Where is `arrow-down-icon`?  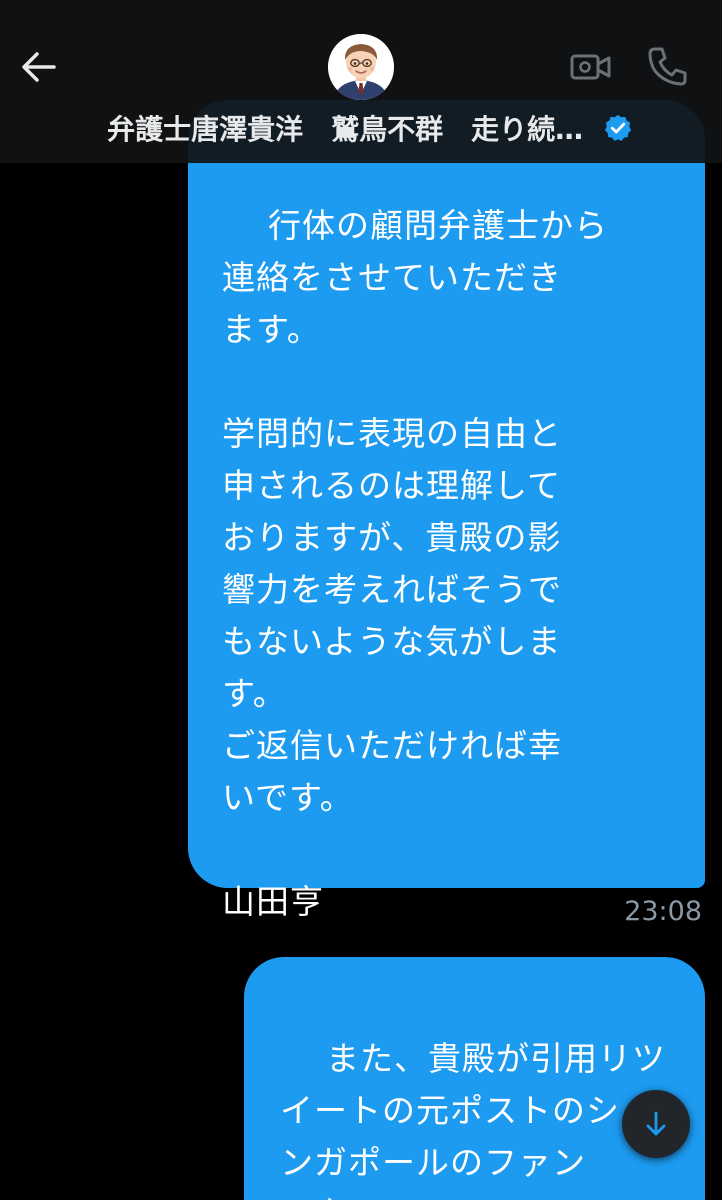
arrow-down-icon is located at coordinates (656, 1123).